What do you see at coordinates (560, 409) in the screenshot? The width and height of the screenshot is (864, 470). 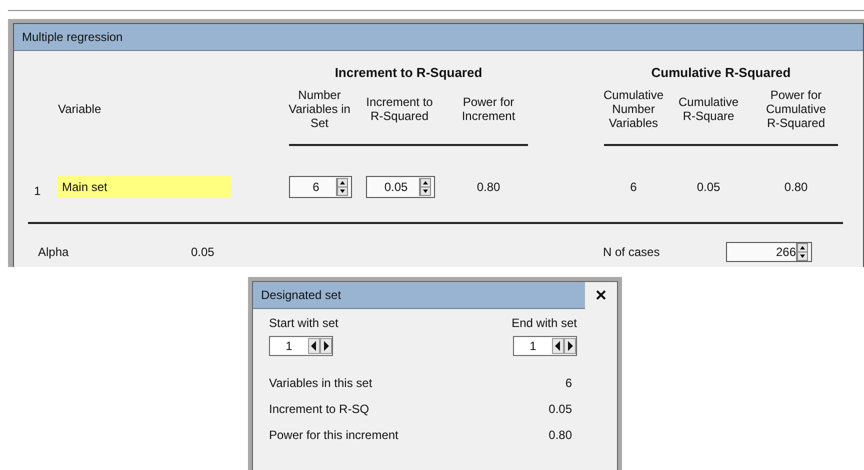 I see `stat-value: 0.05` at bounding box center [560, 409].